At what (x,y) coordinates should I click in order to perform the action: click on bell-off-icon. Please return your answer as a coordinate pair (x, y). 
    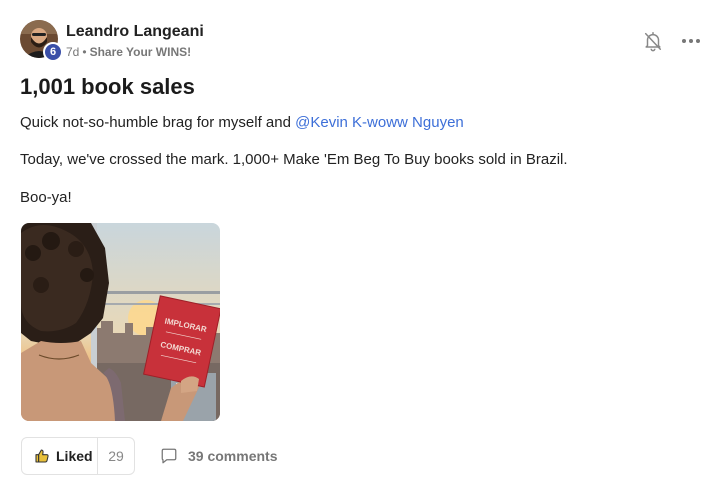
    Looking at the image, I should click on (653, 41).